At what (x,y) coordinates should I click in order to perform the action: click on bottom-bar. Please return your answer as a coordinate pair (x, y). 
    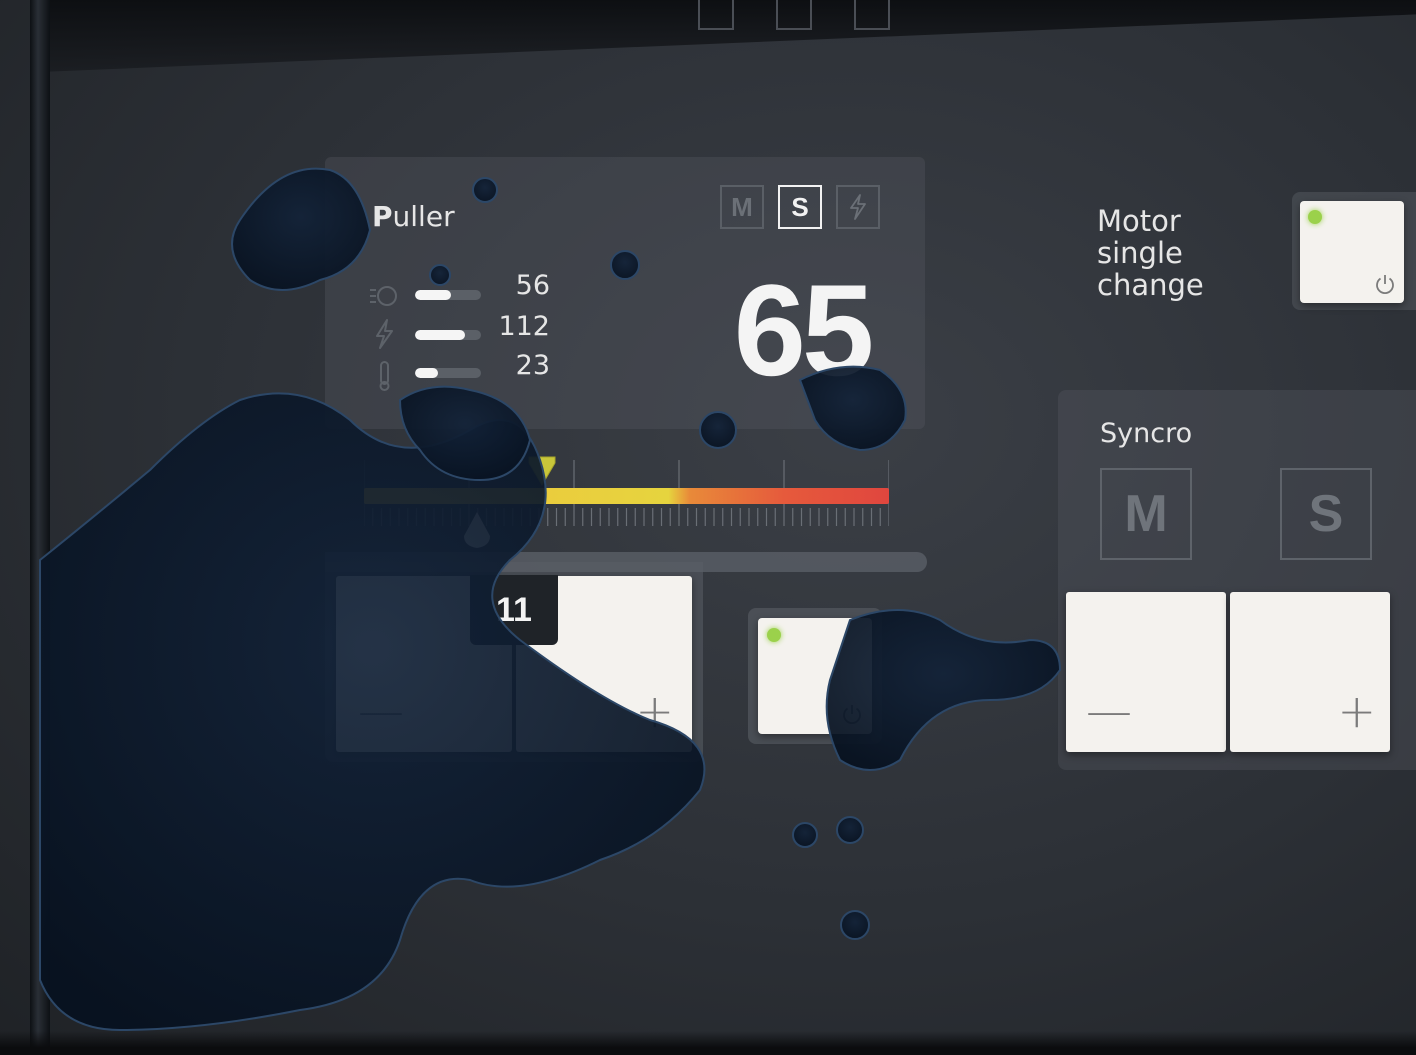
    Looking at the image, I should click on (708, 1043).